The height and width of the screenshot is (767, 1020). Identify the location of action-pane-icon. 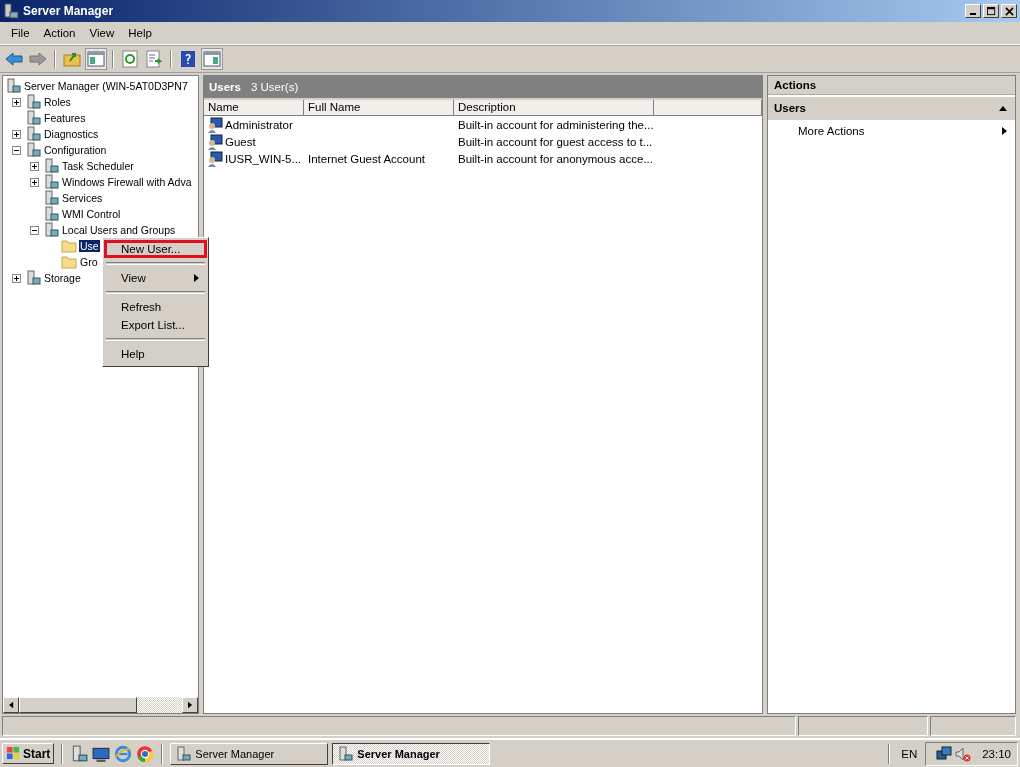
(212, 59).